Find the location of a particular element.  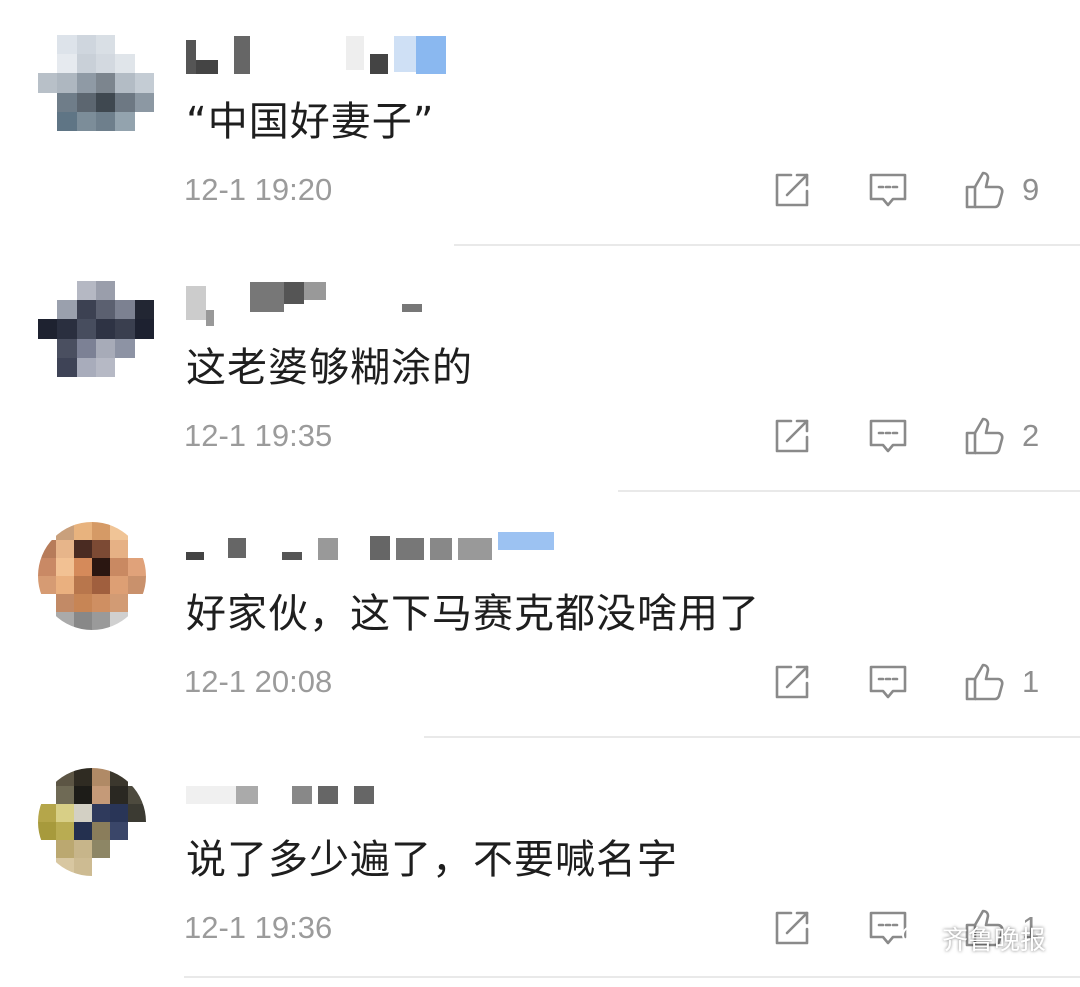

divider is located at coordinates (632, 977).